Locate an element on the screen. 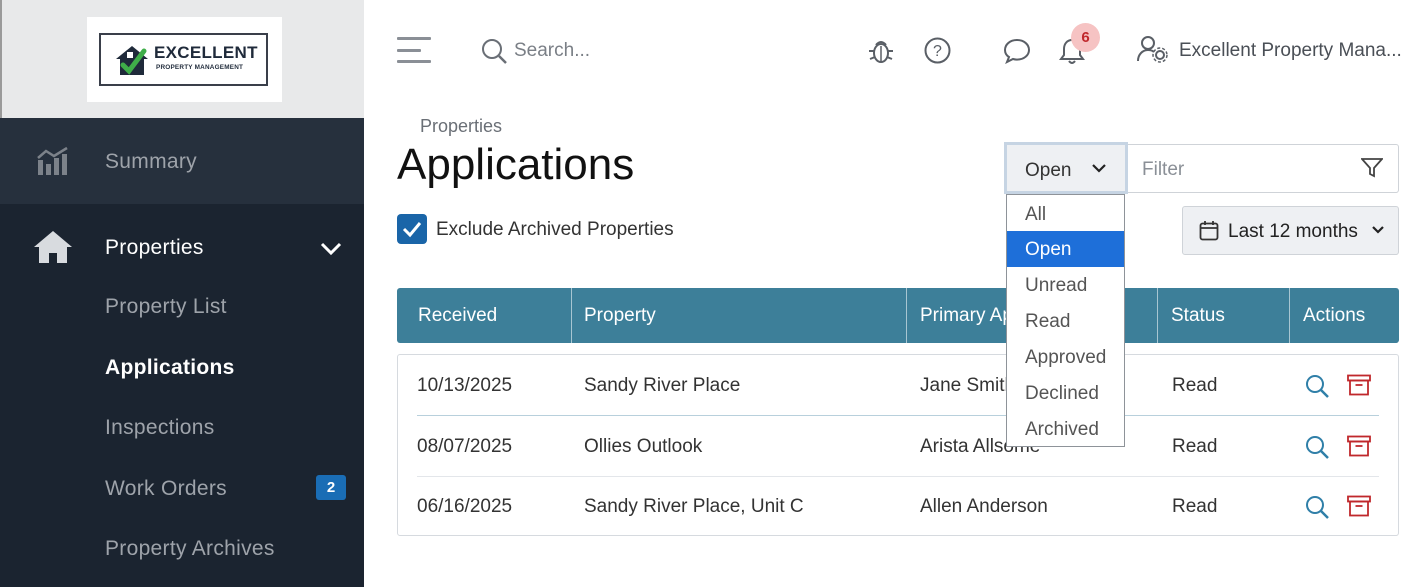 The width and height of the screenshot is (1423, 587). sidebar-item-properties: Properties is located at coordinates (182, 248).